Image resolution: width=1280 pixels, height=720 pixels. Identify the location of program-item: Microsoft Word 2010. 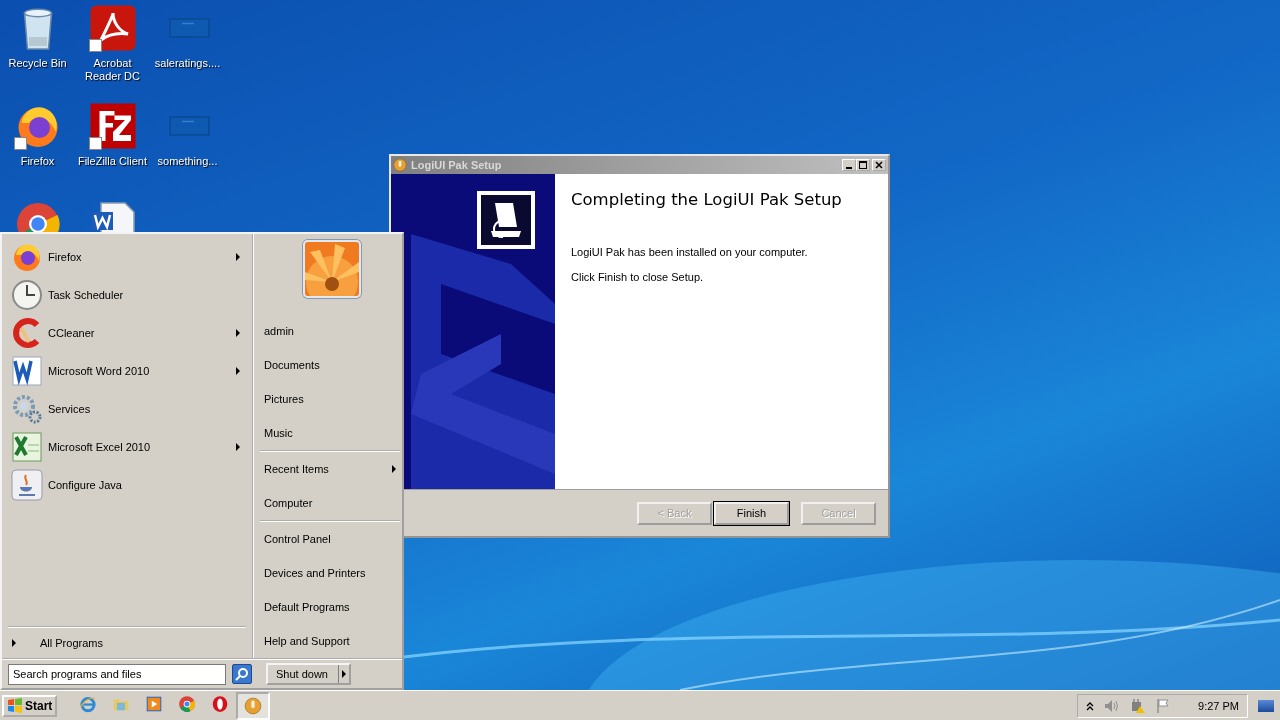
(99, 371).